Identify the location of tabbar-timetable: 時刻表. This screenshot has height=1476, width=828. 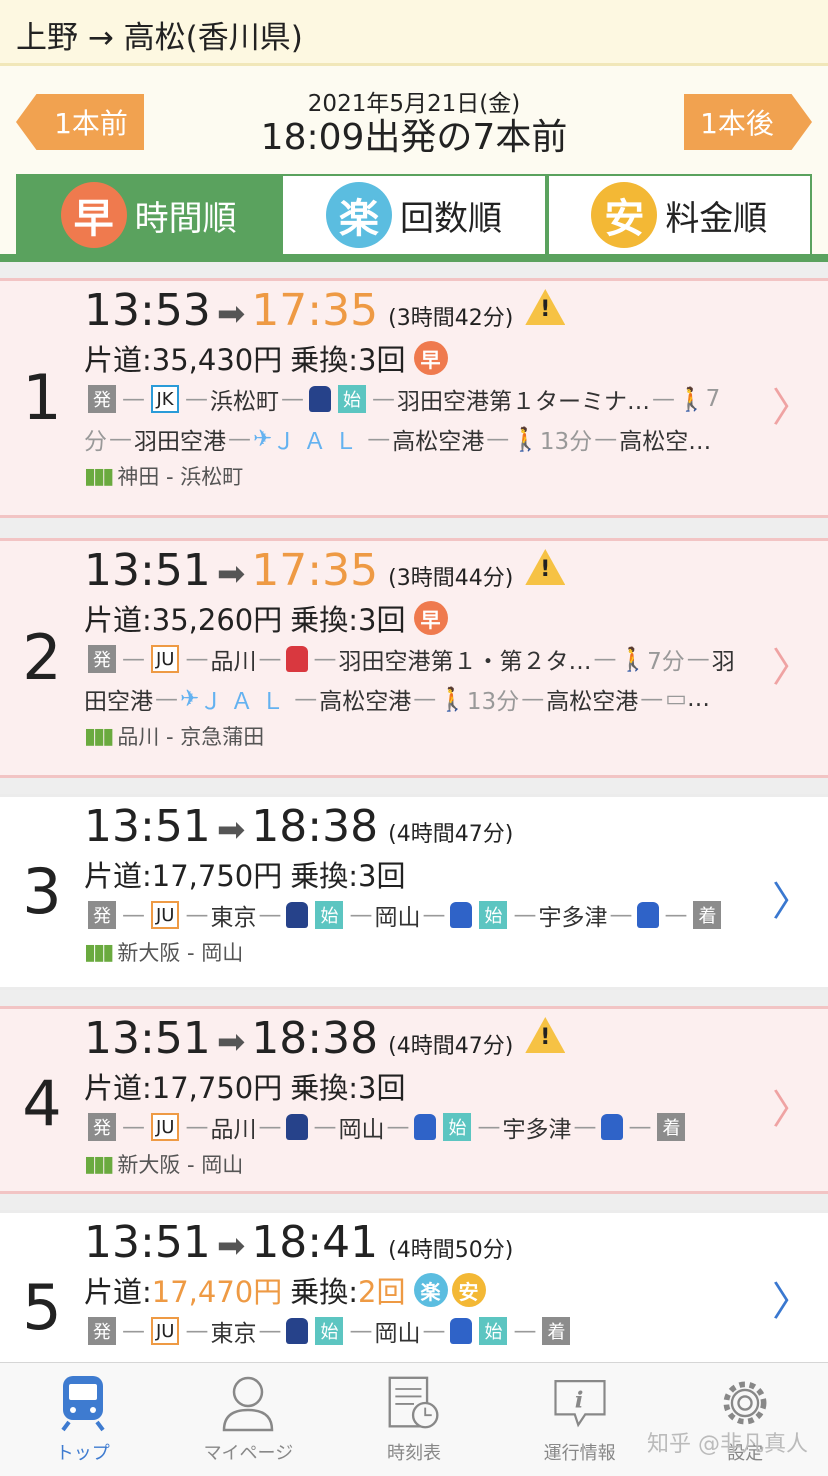
(414, 1419).